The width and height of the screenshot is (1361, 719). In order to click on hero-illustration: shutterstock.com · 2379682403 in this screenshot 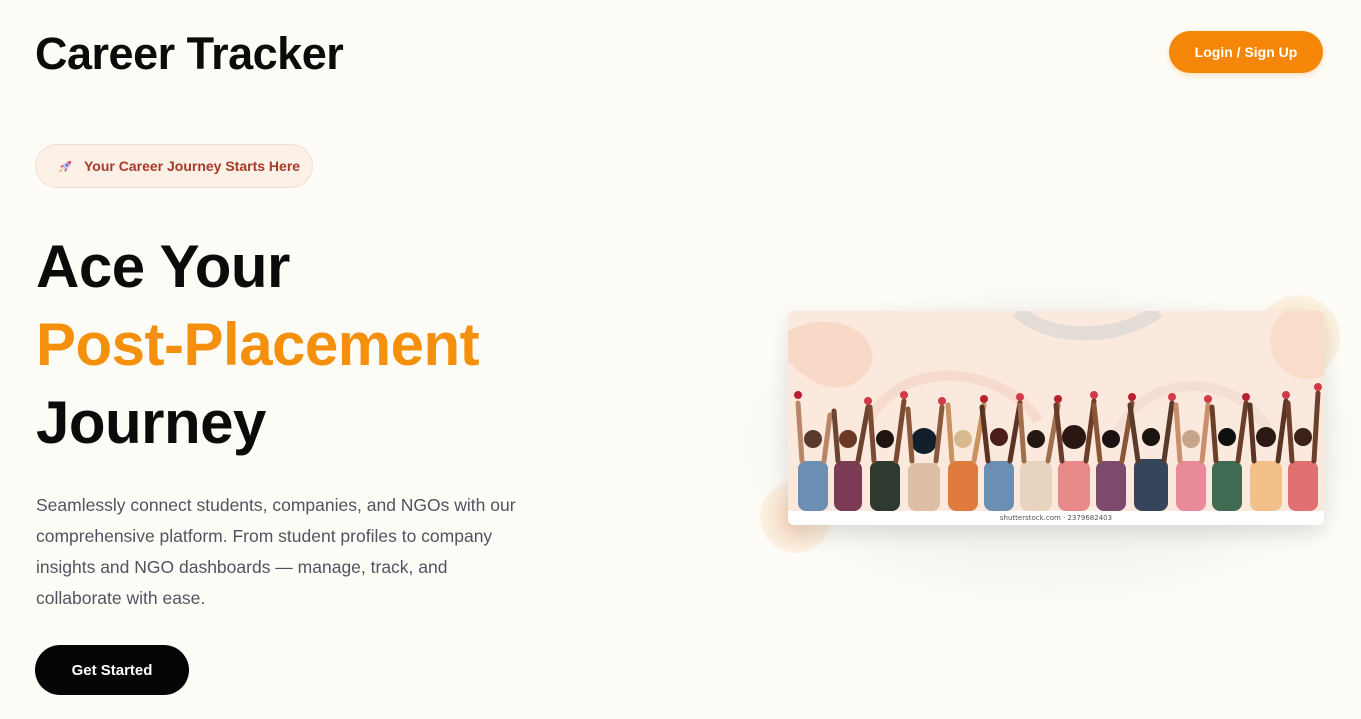, I will do `click(1056, 418)`.